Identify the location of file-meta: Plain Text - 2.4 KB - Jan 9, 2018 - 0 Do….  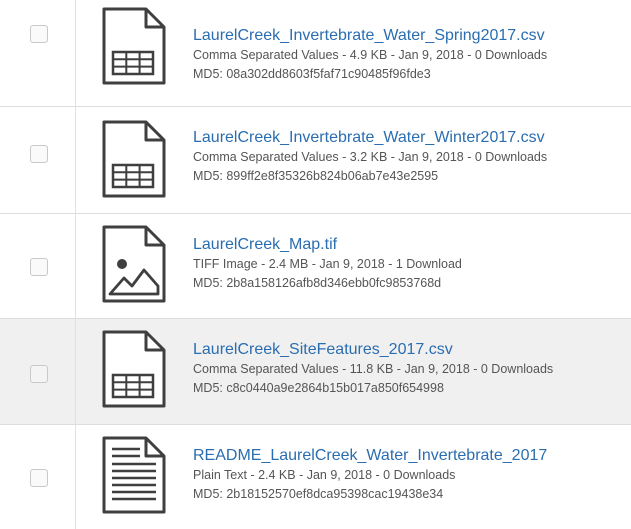
(324, 475).